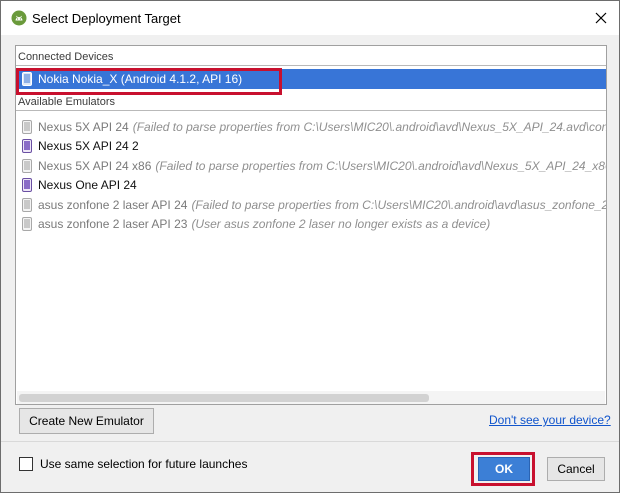 The height and width of the screenshot is (493, 620). Describe the element at coordinates (310, 18) in the screenshot. I see `title-bar: Select Deployment Target` at that location.